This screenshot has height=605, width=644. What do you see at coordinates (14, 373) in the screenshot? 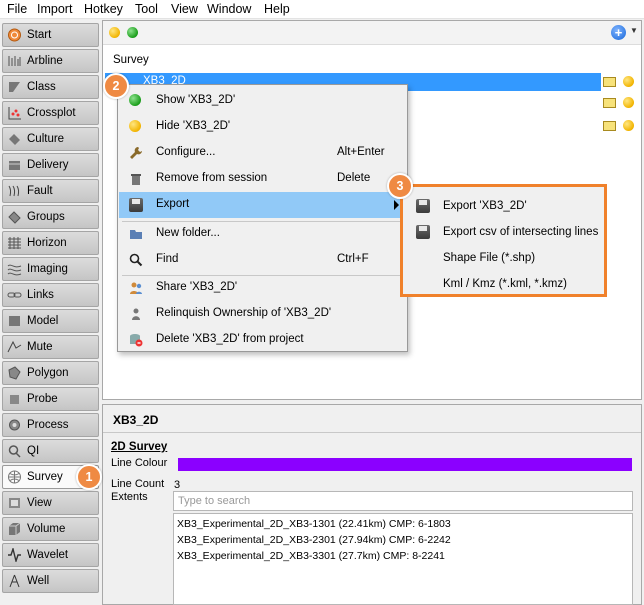
I see `polygon-icon` at bounding box center [14, 373].